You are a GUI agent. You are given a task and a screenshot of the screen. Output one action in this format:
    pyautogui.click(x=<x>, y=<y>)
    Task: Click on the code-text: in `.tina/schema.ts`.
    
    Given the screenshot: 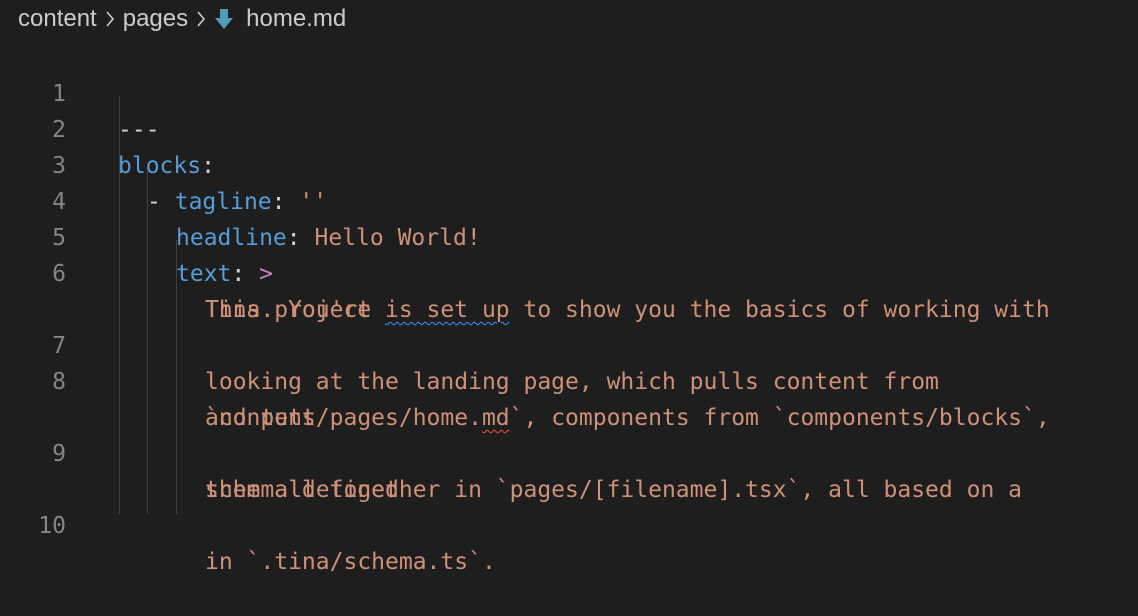 What is the action you would take?
    pyautogui.click(x=350, y=562)
    